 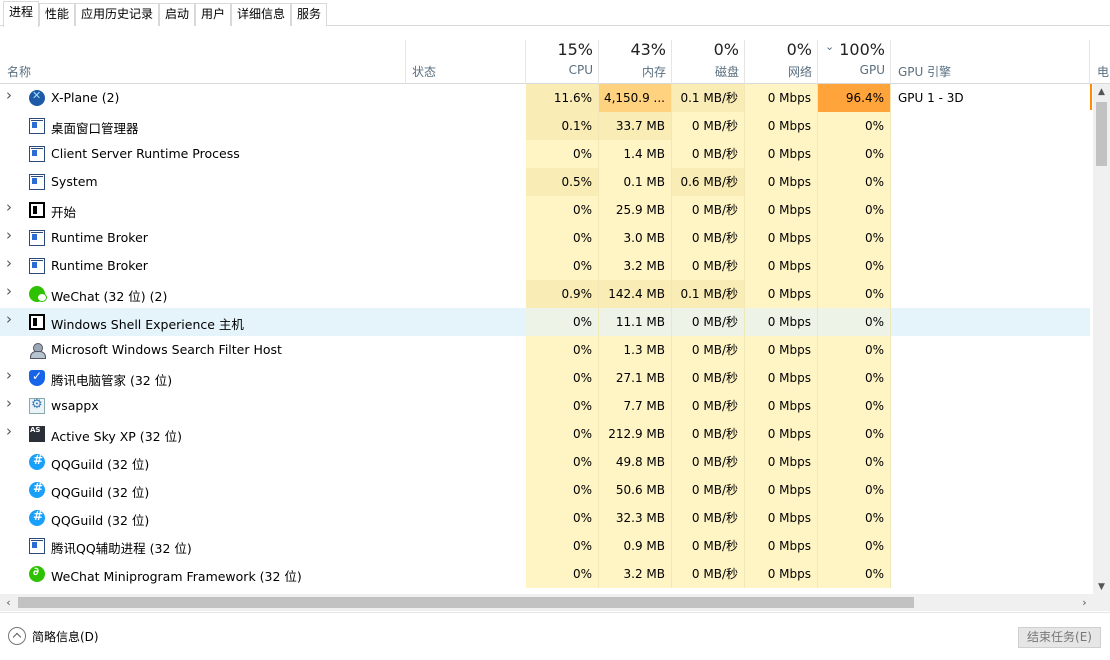 I want to click on tencent-pc-manager-icon, so click(x=37, y=377).